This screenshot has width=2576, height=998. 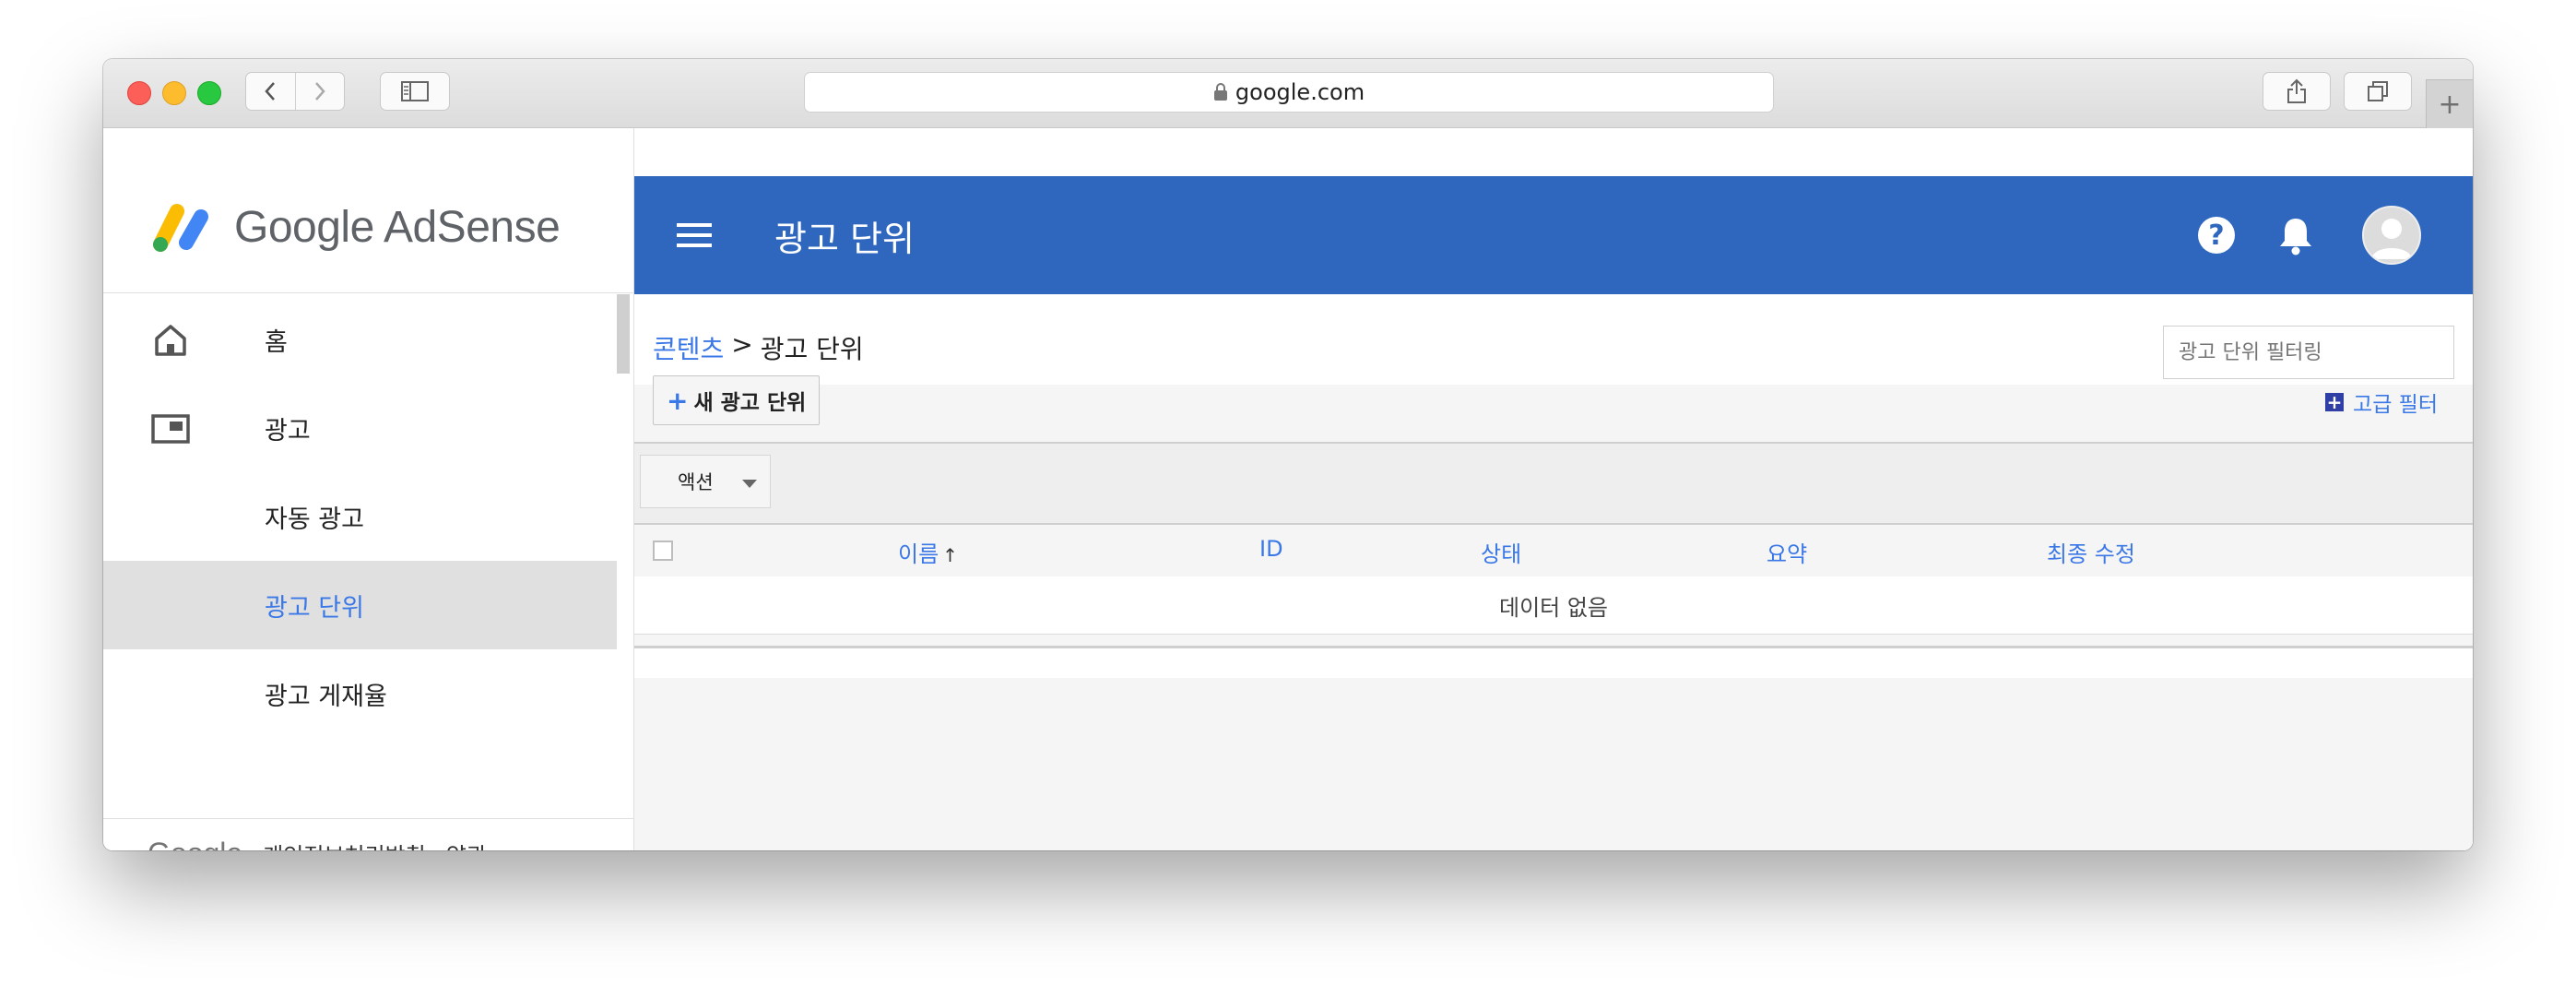 What do you see at coordinates (688, 347) in the screenshot?
I see `breadcrumb-parent-link: 콘텐츠` at bounding box center [688, 347].